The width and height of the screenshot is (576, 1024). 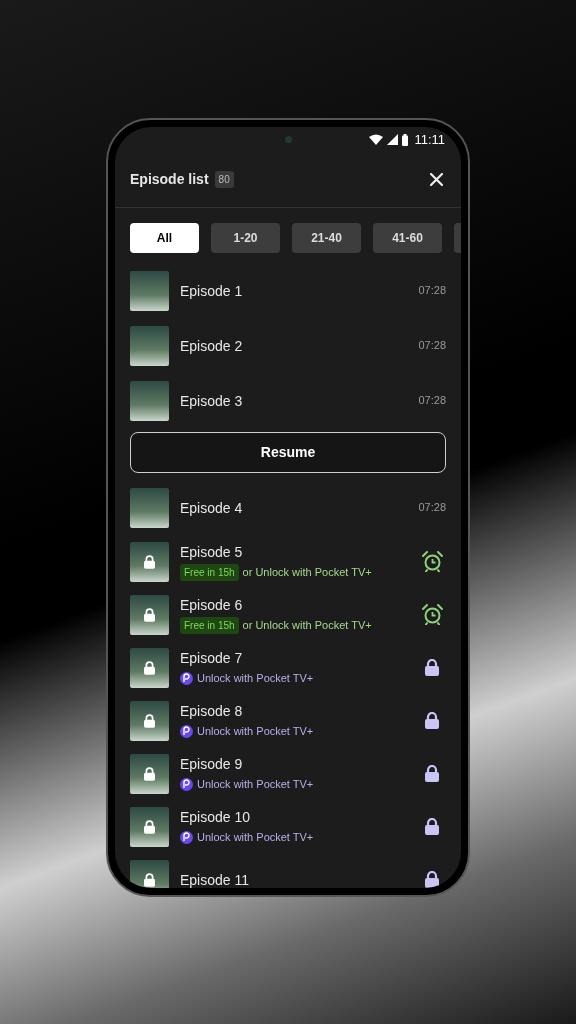 I want to click on episode-title: Episode 3, so click(x=212, y=400).